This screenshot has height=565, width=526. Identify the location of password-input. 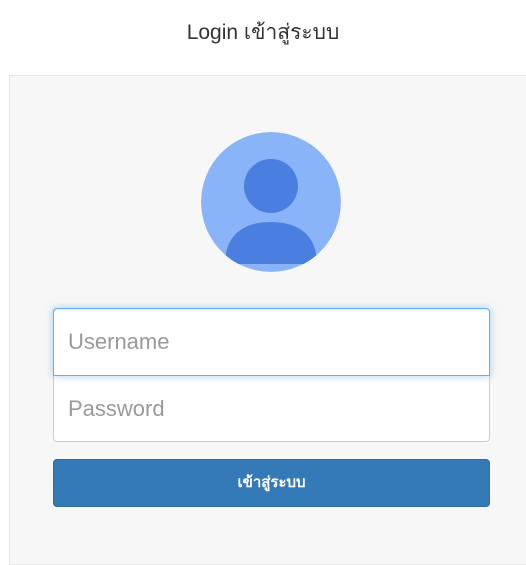
(271, 409).